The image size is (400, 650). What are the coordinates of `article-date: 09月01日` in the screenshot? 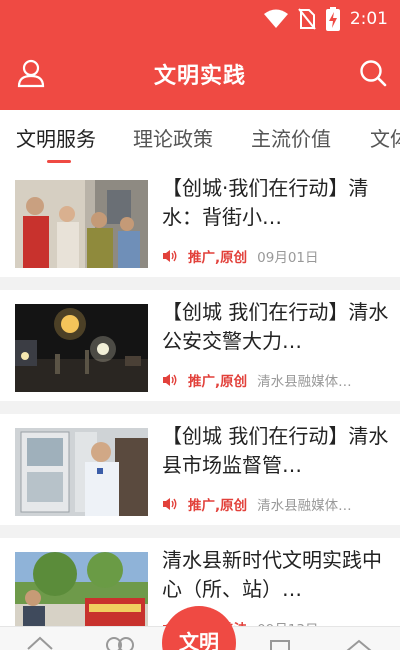 It's located at (288, 258).